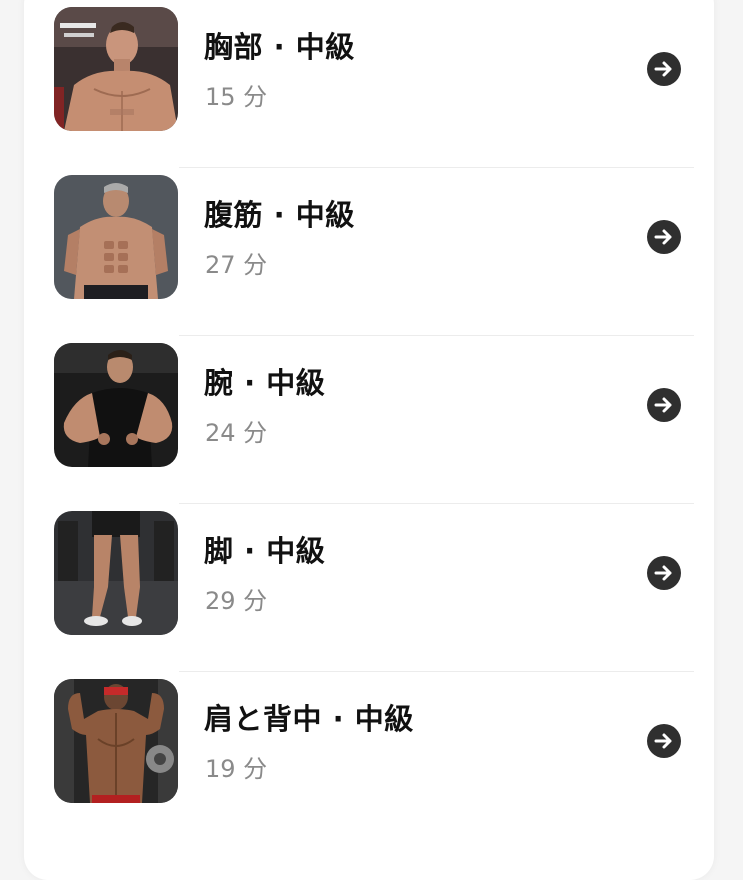 The height and width of the screenshot is (880, 743). What do you see at coordinates (265, 551) in the screenshot?
I see `workout-title: 脚 · 中級` at bounding box center [265, 551].